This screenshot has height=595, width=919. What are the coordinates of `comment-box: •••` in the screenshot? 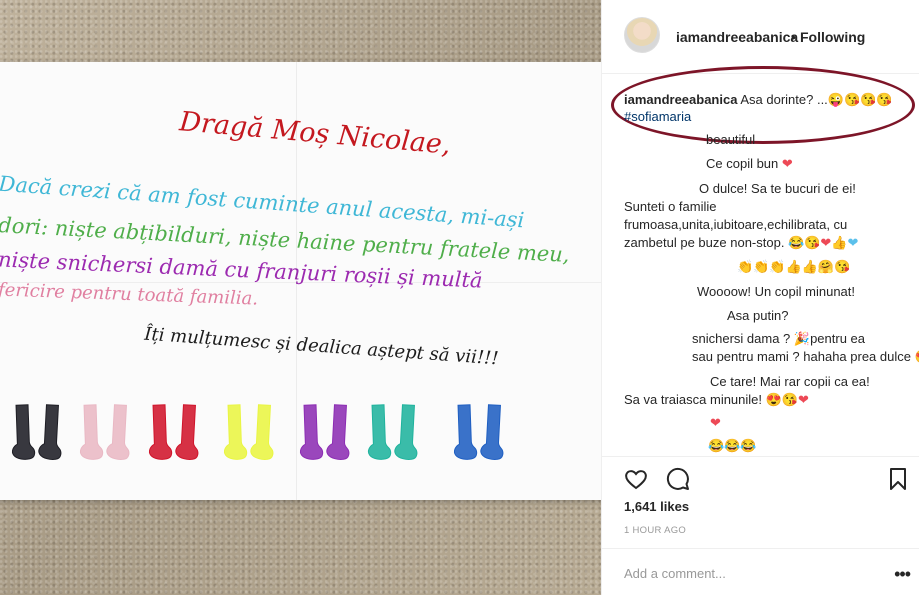 It's located at (760, 571).